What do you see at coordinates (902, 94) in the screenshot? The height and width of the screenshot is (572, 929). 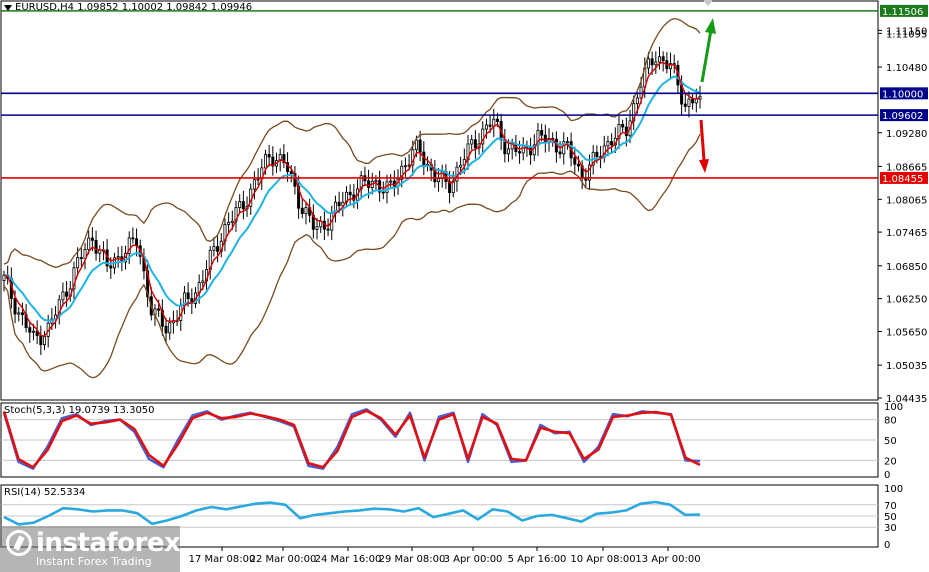 I see `level-price-tag-label: 1.10000` at bounding box center [902, 94].